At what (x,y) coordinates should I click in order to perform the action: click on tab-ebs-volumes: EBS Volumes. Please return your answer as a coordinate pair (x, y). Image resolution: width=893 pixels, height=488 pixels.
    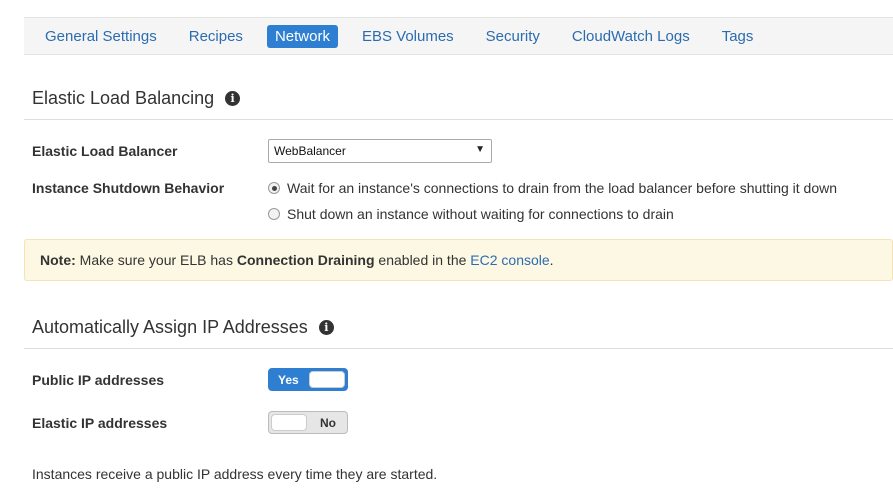
    Looking at the image, I should click on (408, 36).